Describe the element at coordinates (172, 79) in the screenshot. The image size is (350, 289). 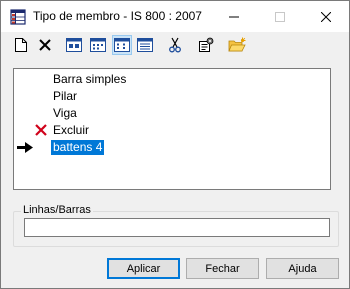
I see `list-item-barra-simples: Barra simples` at that location.